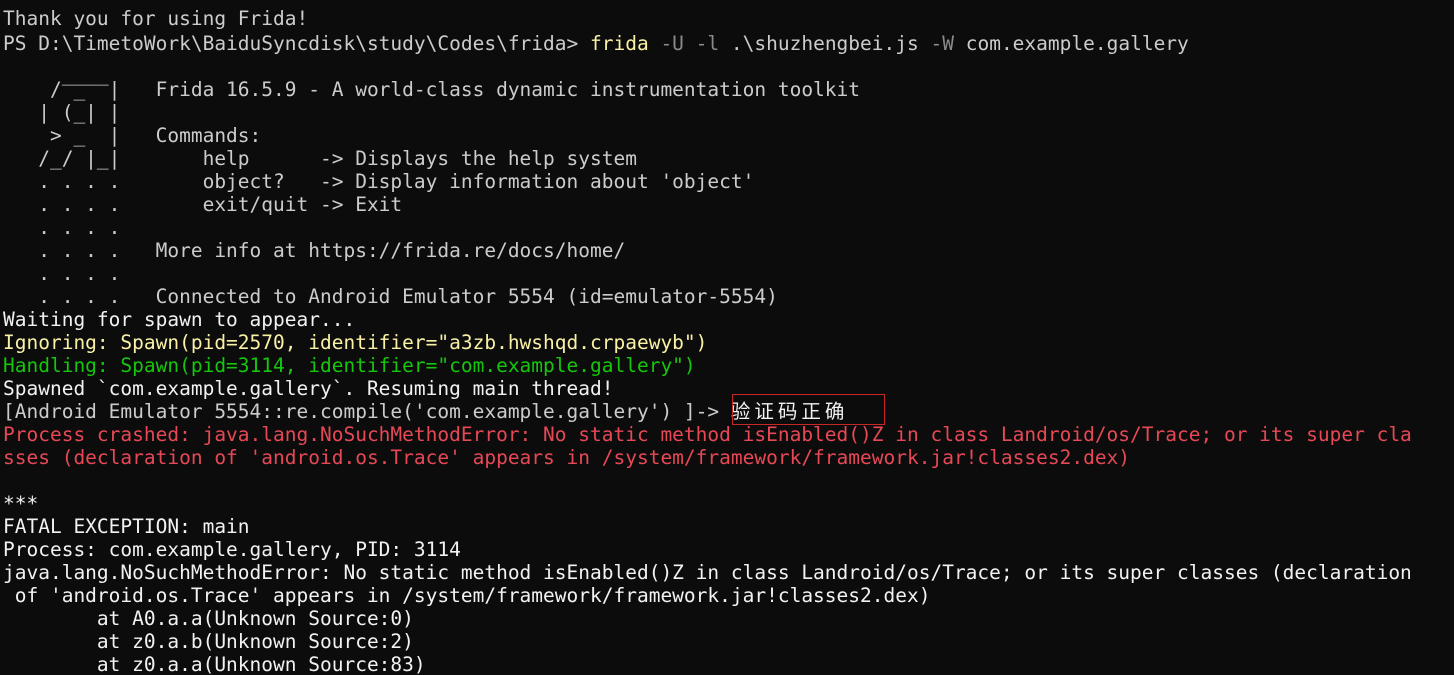 Image resolution: width=1454 pixels, height=675 pixels. What do you see at coordinates (1071, 43) in the screenshot?
I see `command-target: com.example.gallery` at bounding box center [1071, 43].